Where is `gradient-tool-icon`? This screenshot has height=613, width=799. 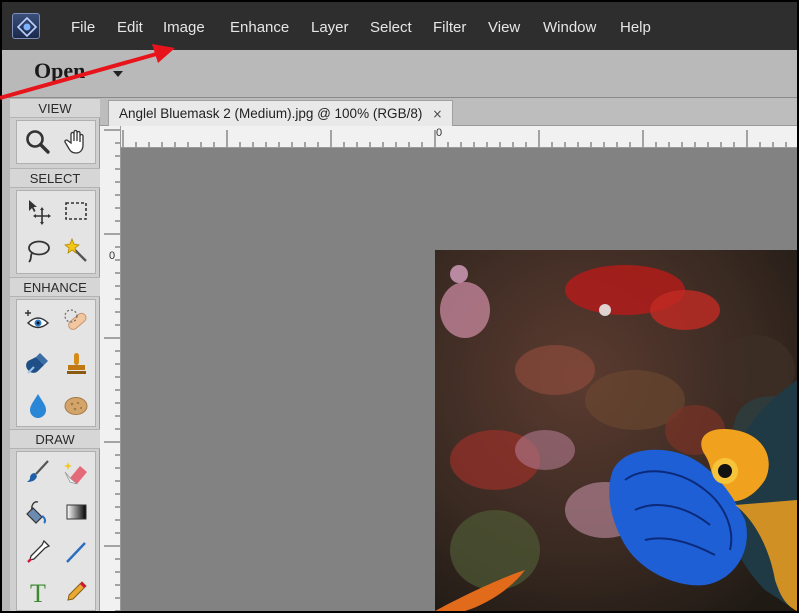
gradient-tool-icon is located at coordinates (76, 512).